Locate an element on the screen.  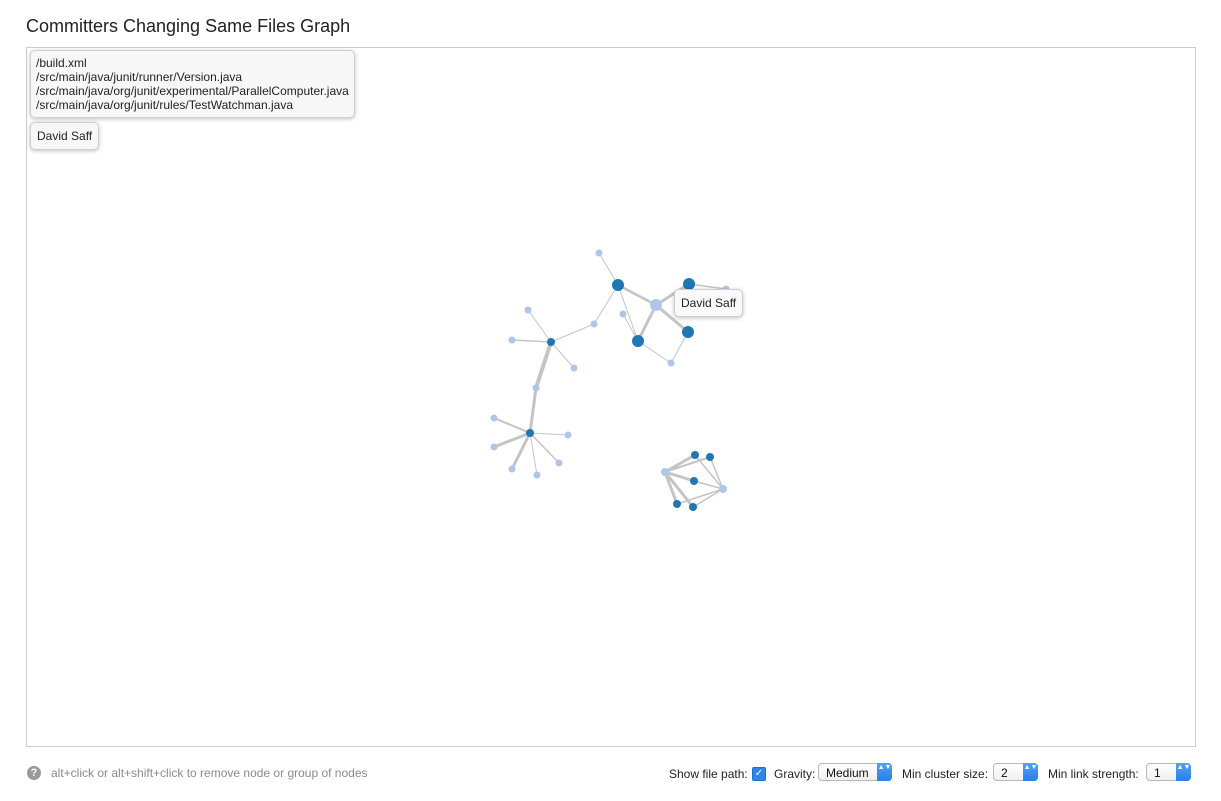
file-path-line: /build.xml is located at coordinates (61, 63).